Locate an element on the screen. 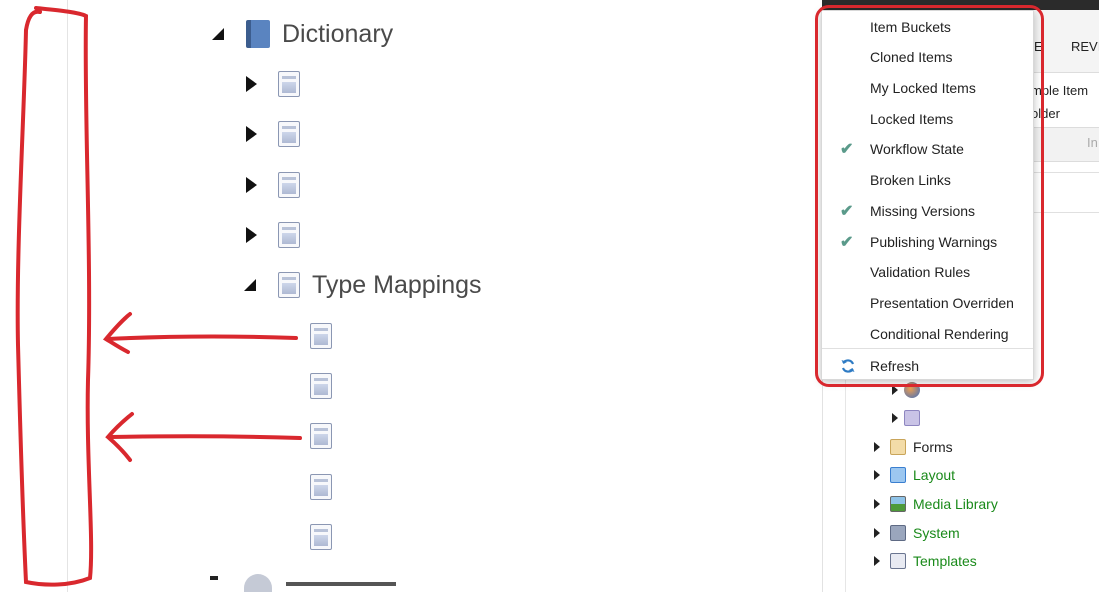 This screenshot has height=592, width=1099. content-tree-label: Forms is located at coordinates (933, 447).